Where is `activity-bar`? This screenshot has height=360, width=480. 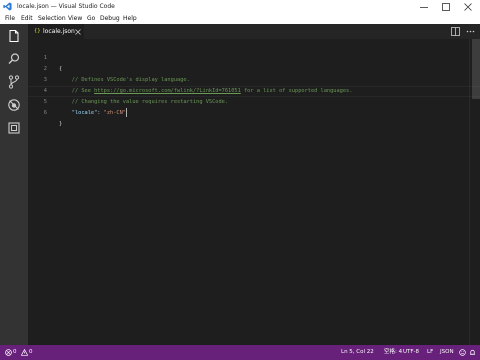
activity-bar is located at coordinates (14, 184).